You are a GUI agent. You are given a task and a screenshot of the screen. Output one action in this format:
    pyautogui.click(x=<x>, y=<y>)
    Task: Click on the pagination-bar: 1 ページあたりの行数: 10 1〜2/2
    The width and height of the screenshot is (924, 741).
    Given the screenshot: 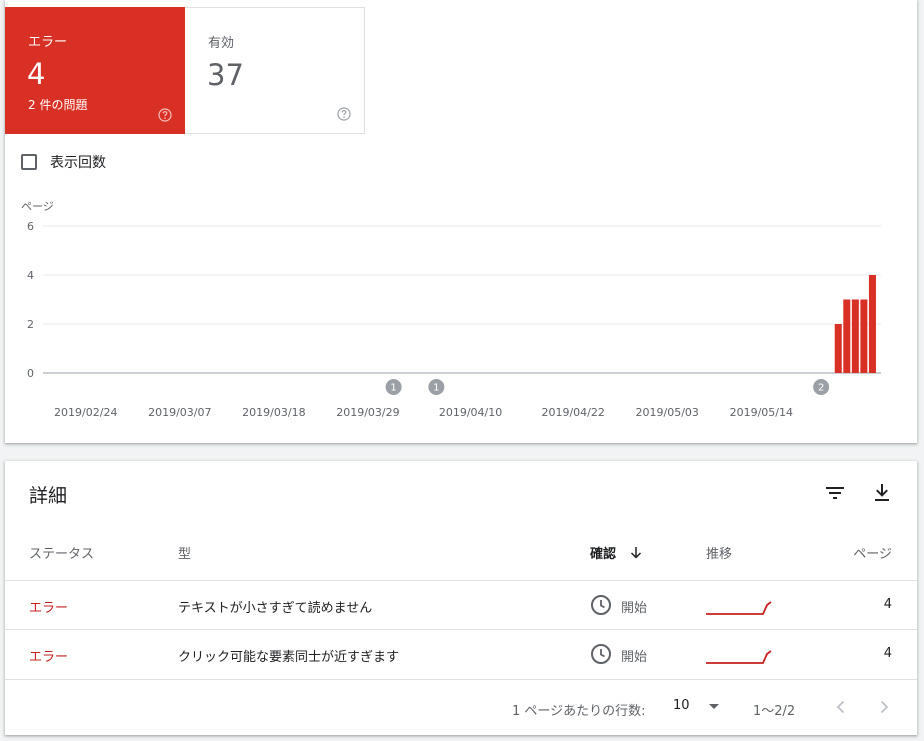 What is the action you would take?
    pyautogui.click(x=461, y=707)
    